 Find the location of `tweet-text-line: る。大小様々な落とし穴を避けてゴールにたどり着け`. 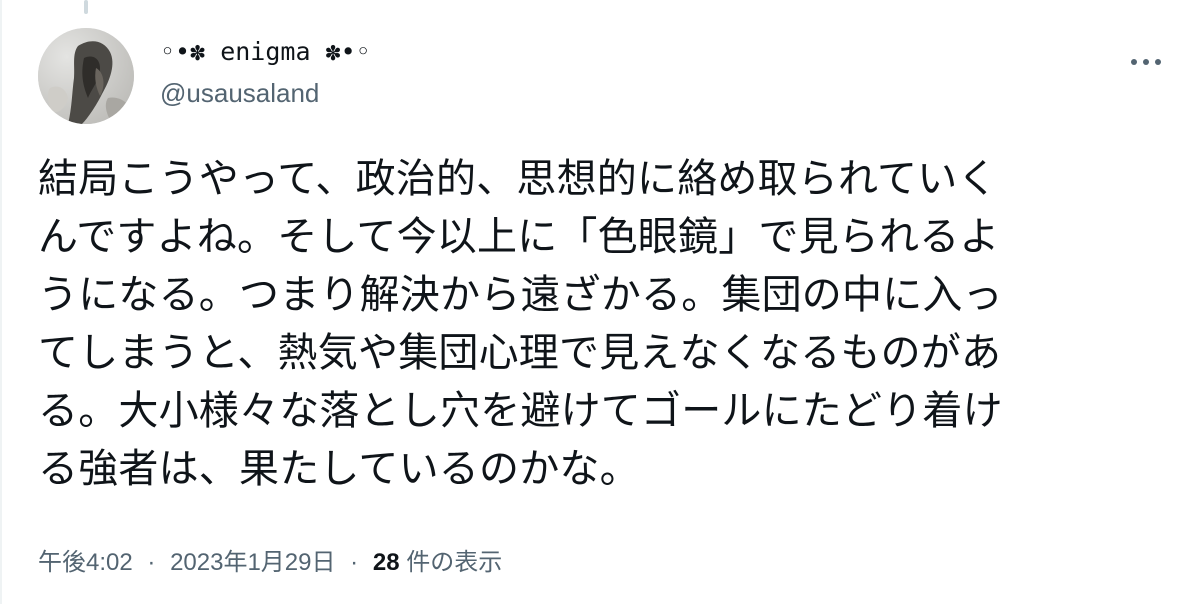

tweet-text-line: る。大小様々な落とし穴を避けてゴールにたどり着け is located at coordinates (520, 411).